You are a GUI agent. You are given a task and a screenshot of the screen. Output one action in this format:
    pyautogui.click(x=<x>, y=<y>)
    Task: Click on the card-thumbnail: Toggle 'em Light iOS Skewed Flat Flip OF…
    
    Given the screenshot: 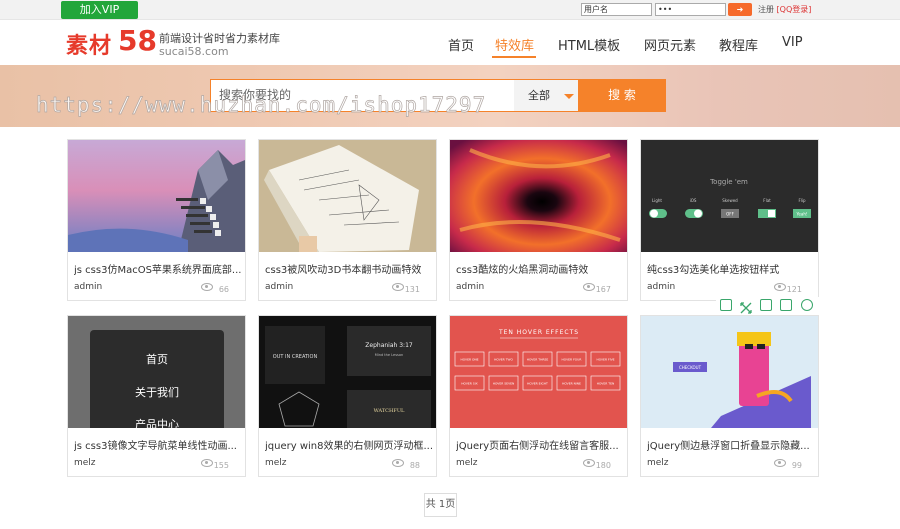 What is the action you would take?
    pyautogui.click(x=729, y=196)
    